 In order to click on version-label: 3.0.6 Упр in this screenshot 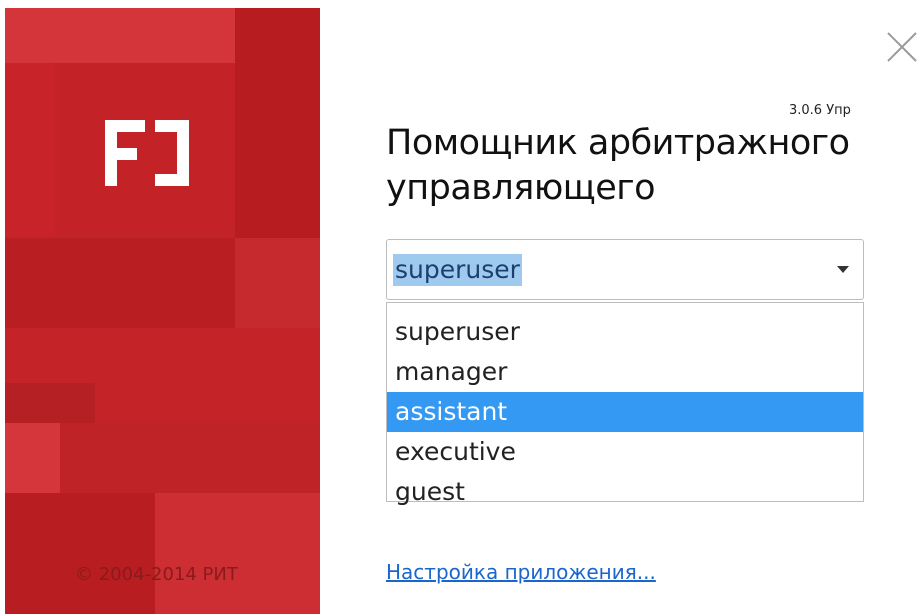, I will do `click(820, 110)`.